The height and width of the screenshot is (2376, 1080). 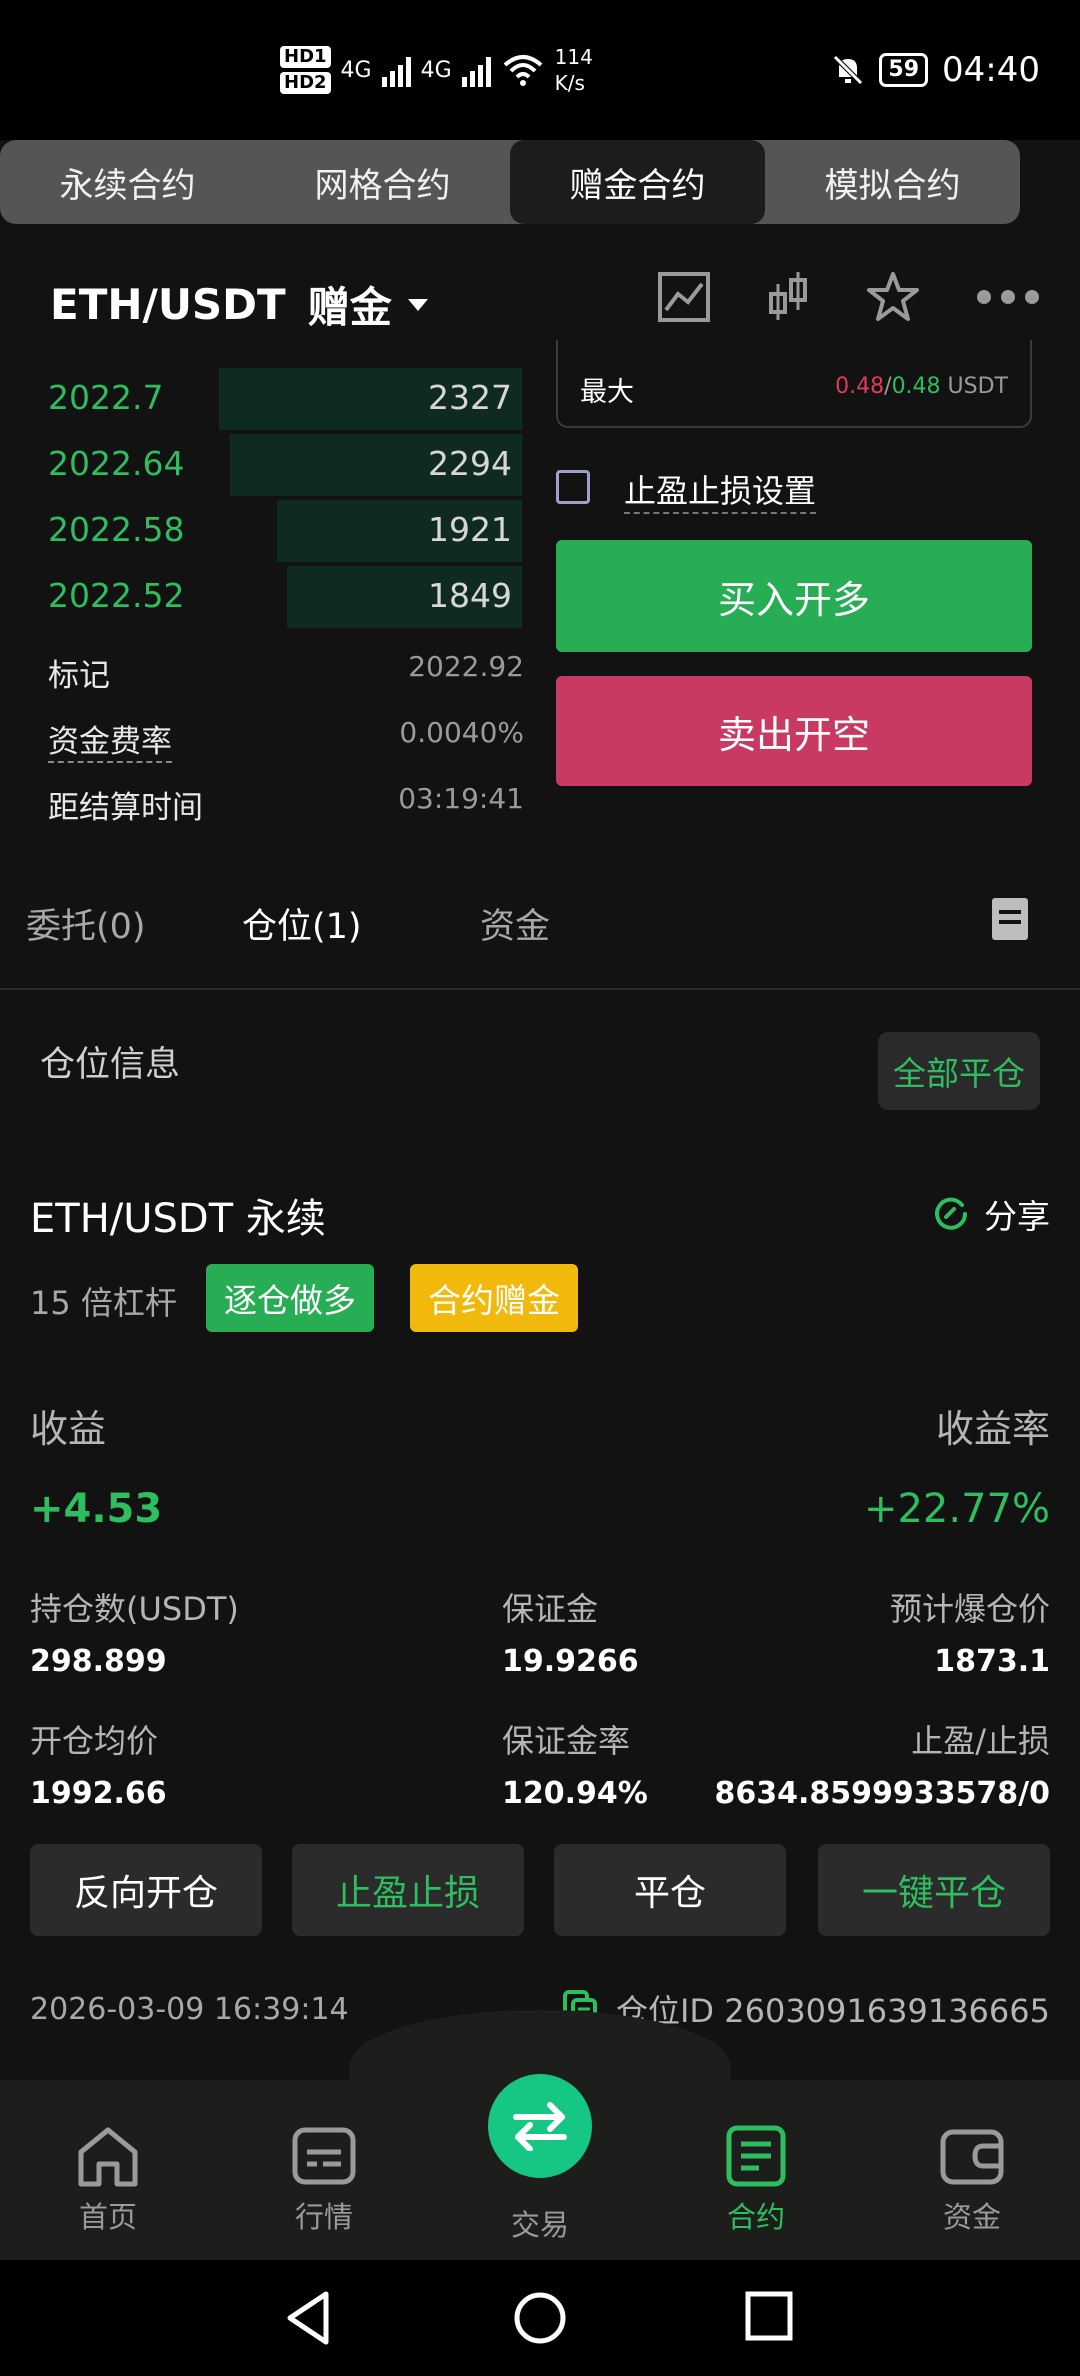 I want to click on size-label: 持仓数(USDT), so click(x=134, y=1609).